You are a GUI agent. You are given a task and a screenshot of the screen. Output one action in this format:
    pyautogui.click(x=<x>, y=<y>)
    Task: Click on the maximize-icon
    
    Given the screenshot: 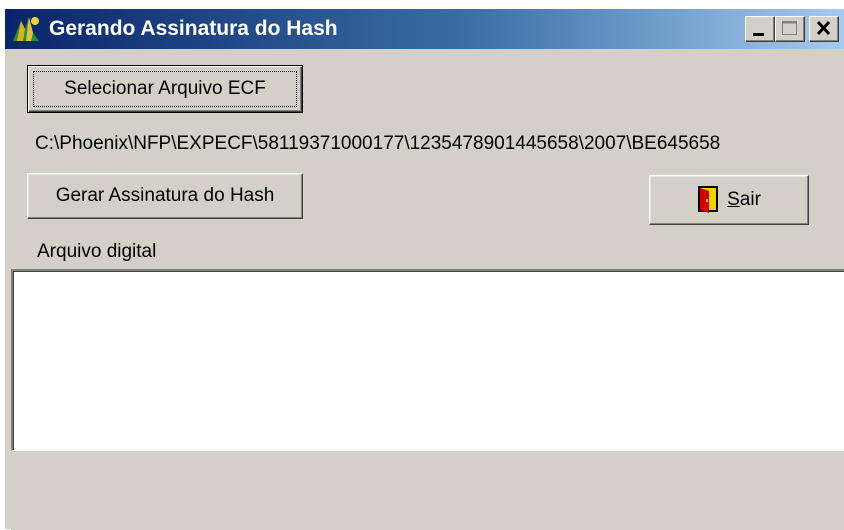 What is the action you would take?
    pyautogui.click(x=789, y=28)
    